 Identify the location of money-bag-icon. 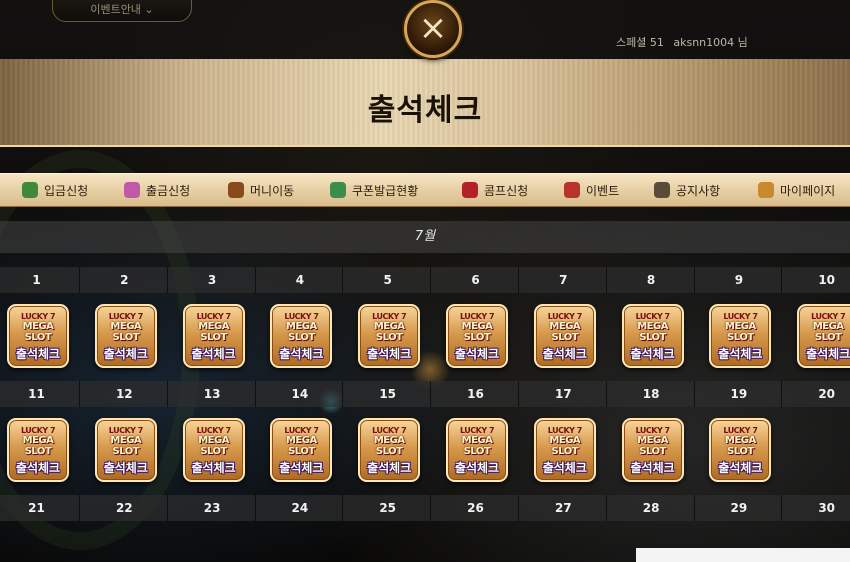
(30, 190).